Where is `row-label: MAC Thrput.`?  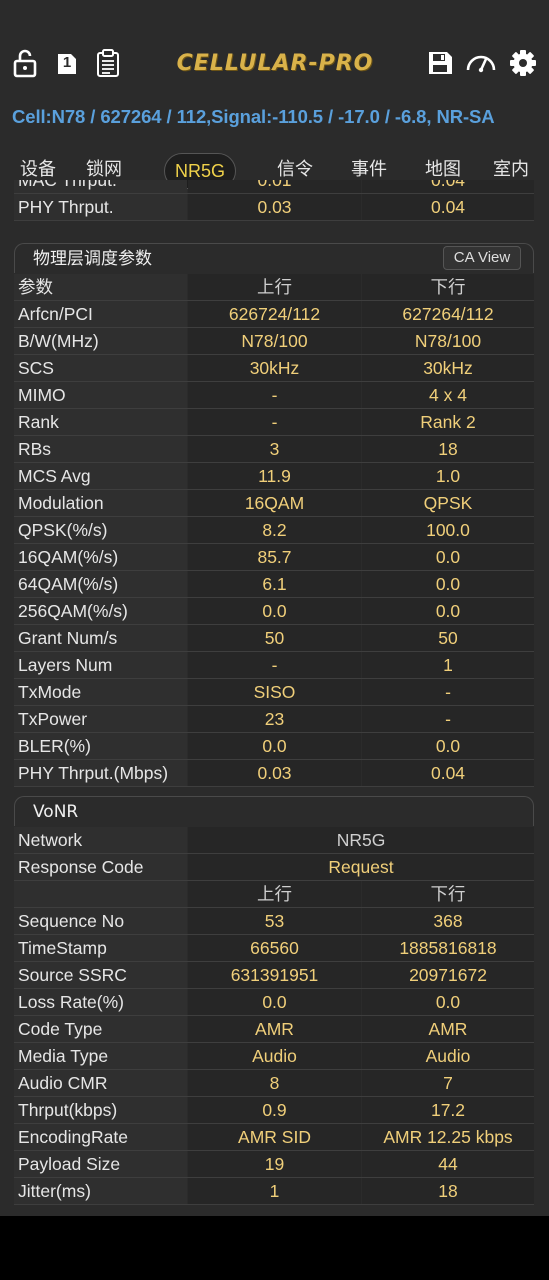 row-label: MAC Thrput. is located at coordinates (100, 186).